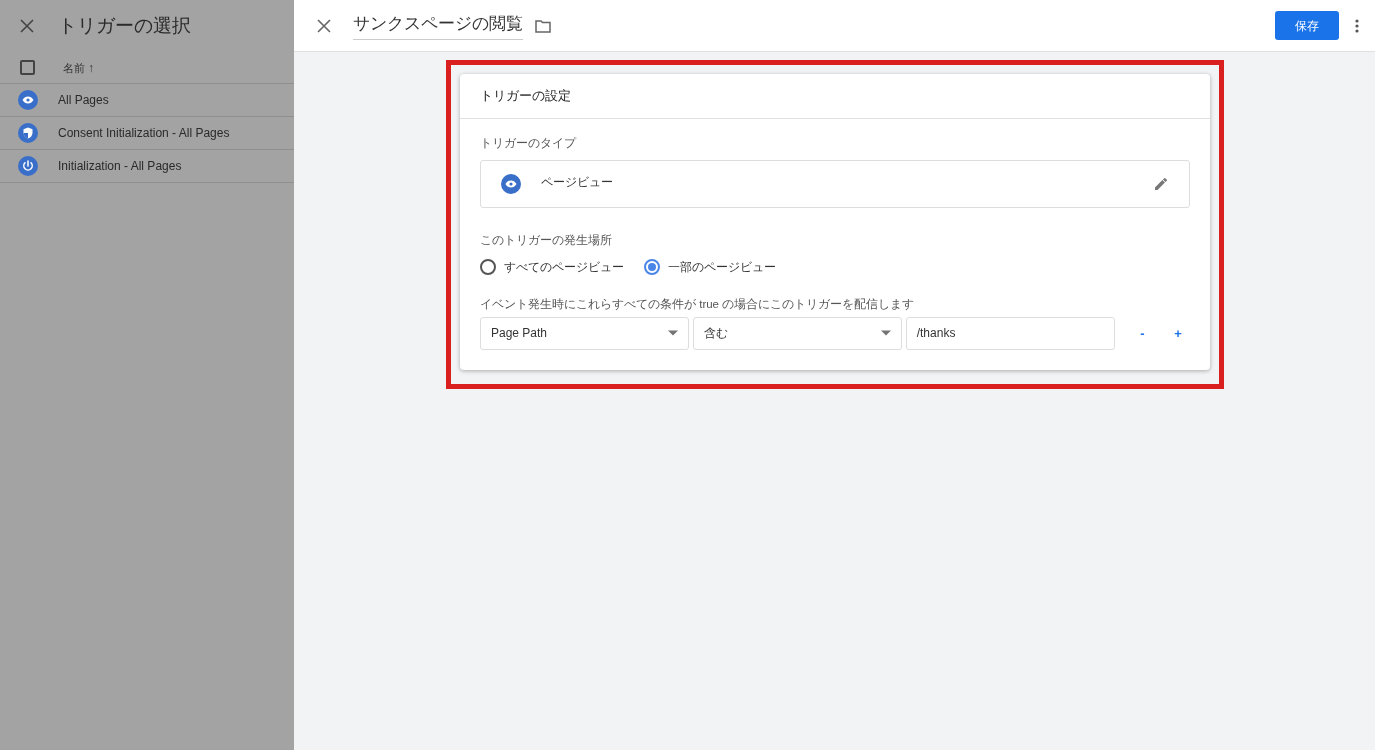 This screenshot has height=750, width=1375. What do you see at coordinates (147, 166) in the screenshot?
I see `trigger-list-item: Initialization - All Pages` at bounding box center [147, 166].